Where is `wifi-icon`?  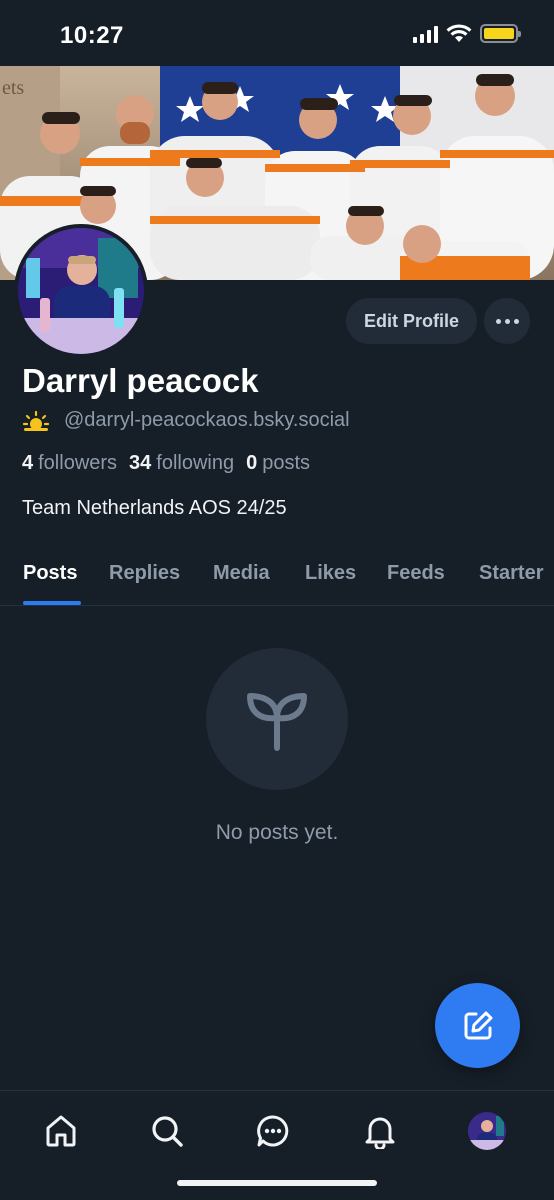 wifi-icon is located at coordinates (459, 33).